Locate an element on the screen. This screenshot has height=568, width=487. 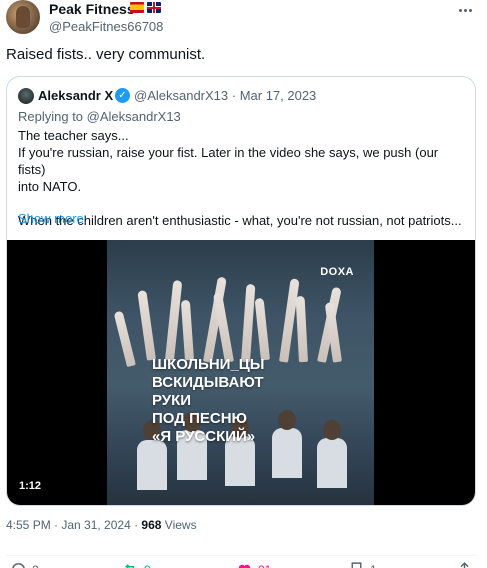
reply-icon is located at coordinates (18, 565).